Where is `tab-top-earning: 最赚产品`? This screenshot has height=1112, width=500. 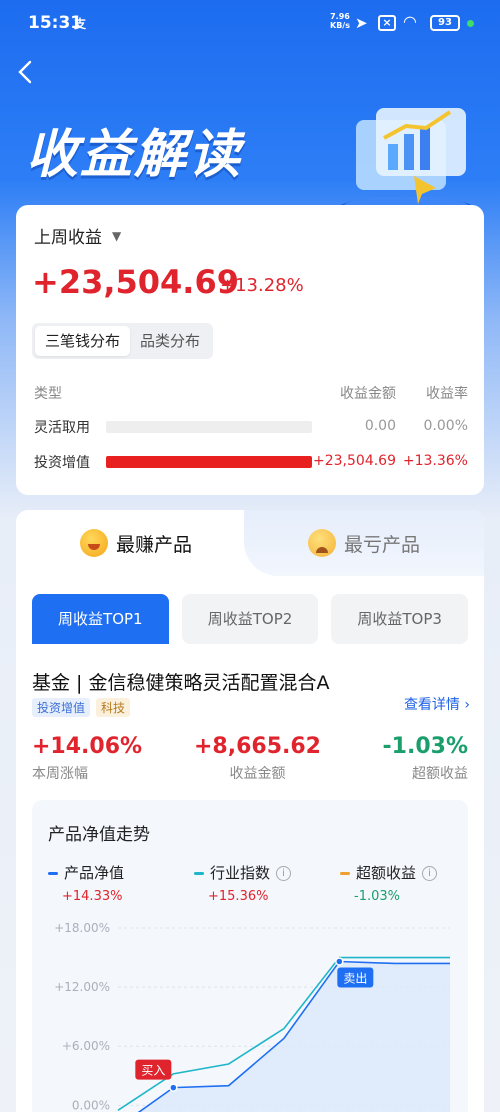
tab-top-earning: 最赚产品 is located at coordinates (136, 543).